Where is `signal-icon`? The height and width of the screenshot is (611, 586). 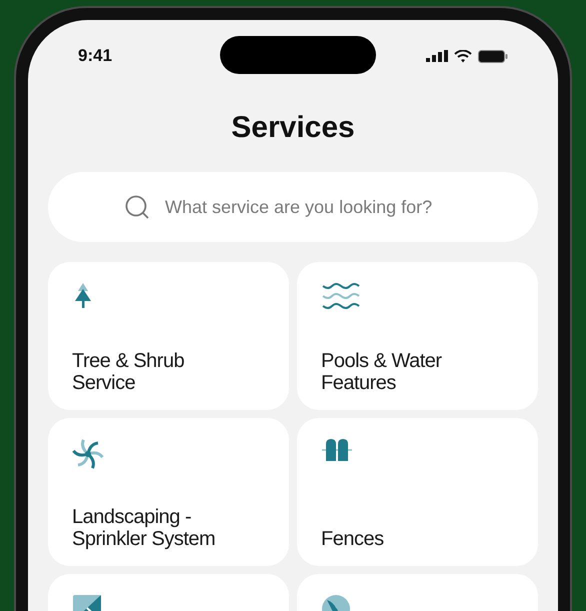
signal-icon is located at coordinates (437, 56).